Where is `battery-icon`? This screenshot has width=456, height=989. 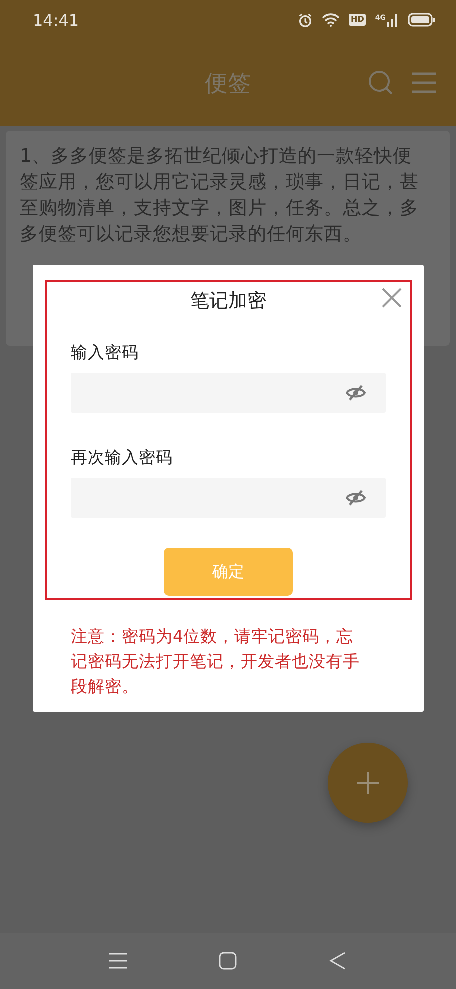 battery-icon is located at coordinates (422, 20).